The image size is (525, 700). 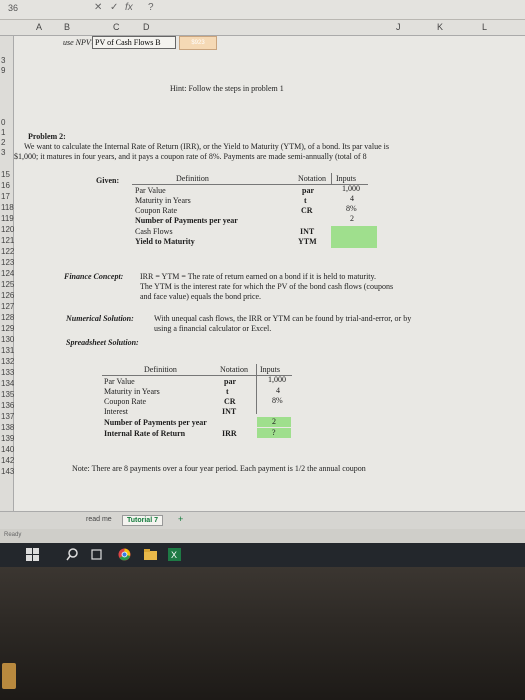 What do you see at coordinates (262, 10) in the screenshot?
I see `formula-toolbar: 36 ✕ ✓ fx ?` at bounding box center [262, 10].